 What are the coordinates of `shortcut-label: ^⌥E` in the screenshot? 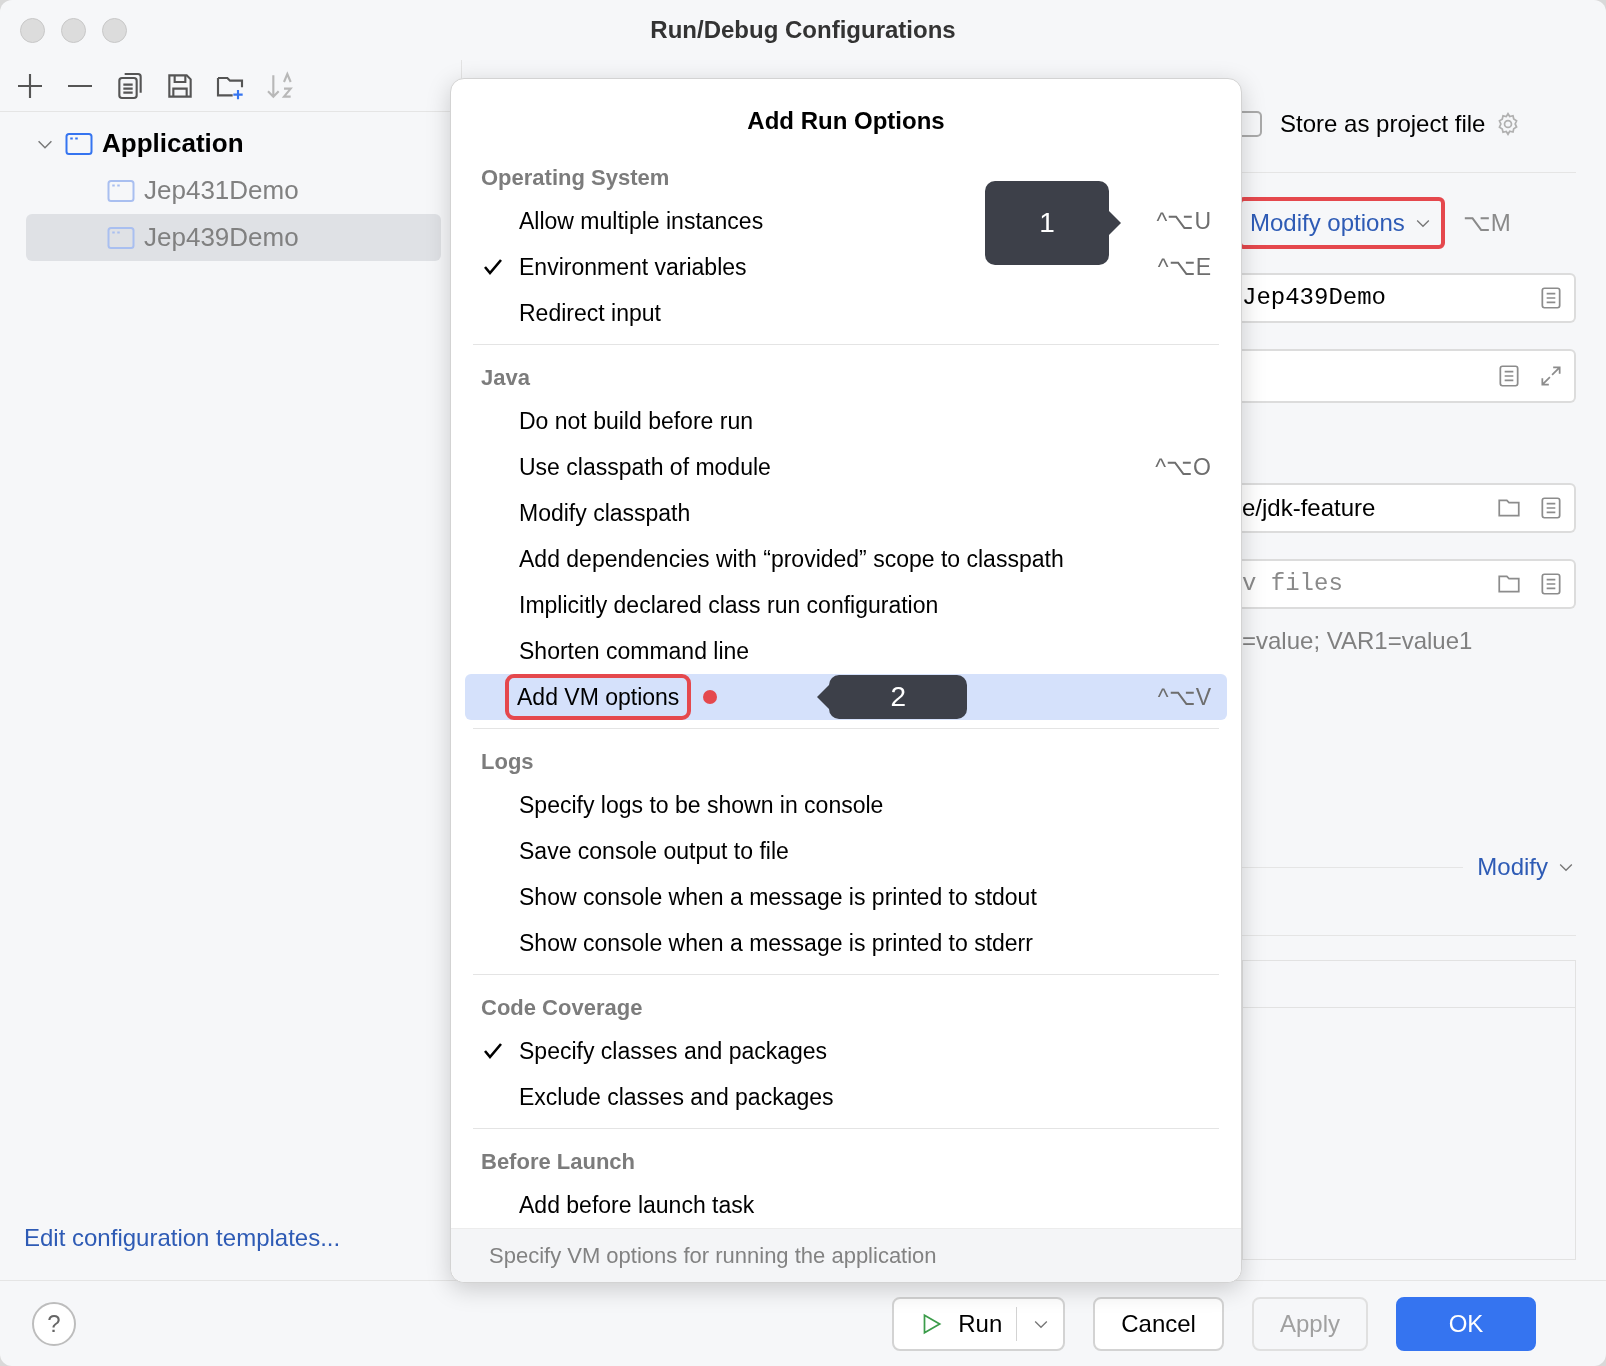 It's located at (1184, 267).